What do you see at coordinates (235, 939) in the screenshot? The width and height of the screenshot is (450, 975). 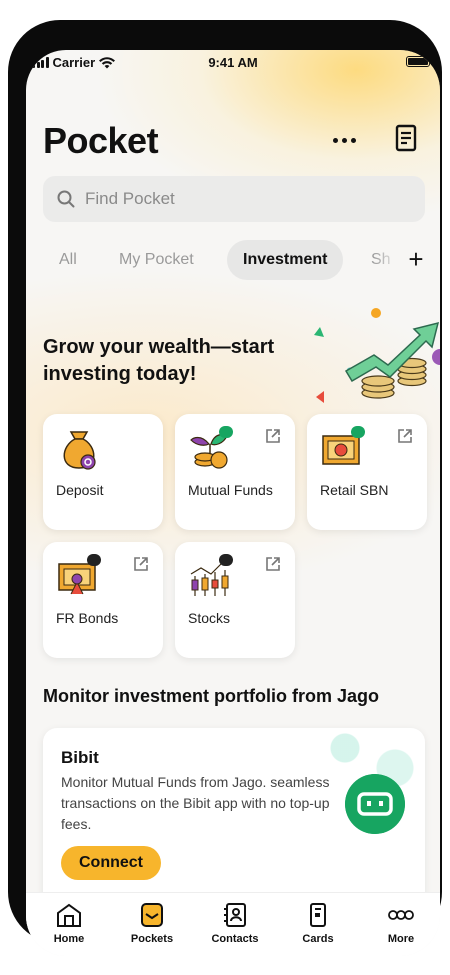 I see `nav-label: Contacts` at bounding box center [235, 939].